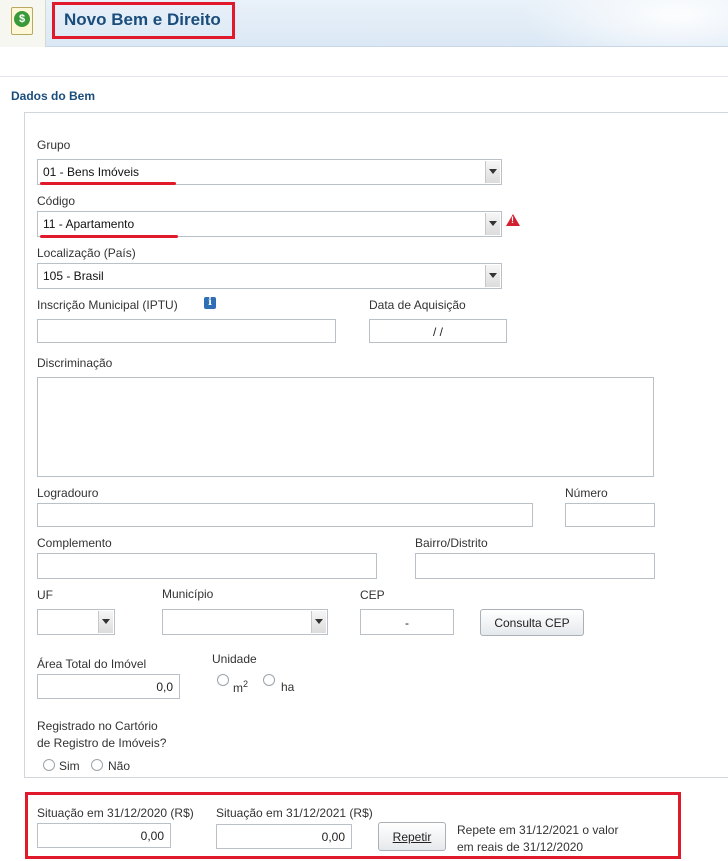 This screenshot has width=728, height=861. I want to click on unidade-m2-text: m, so click(238, 688).